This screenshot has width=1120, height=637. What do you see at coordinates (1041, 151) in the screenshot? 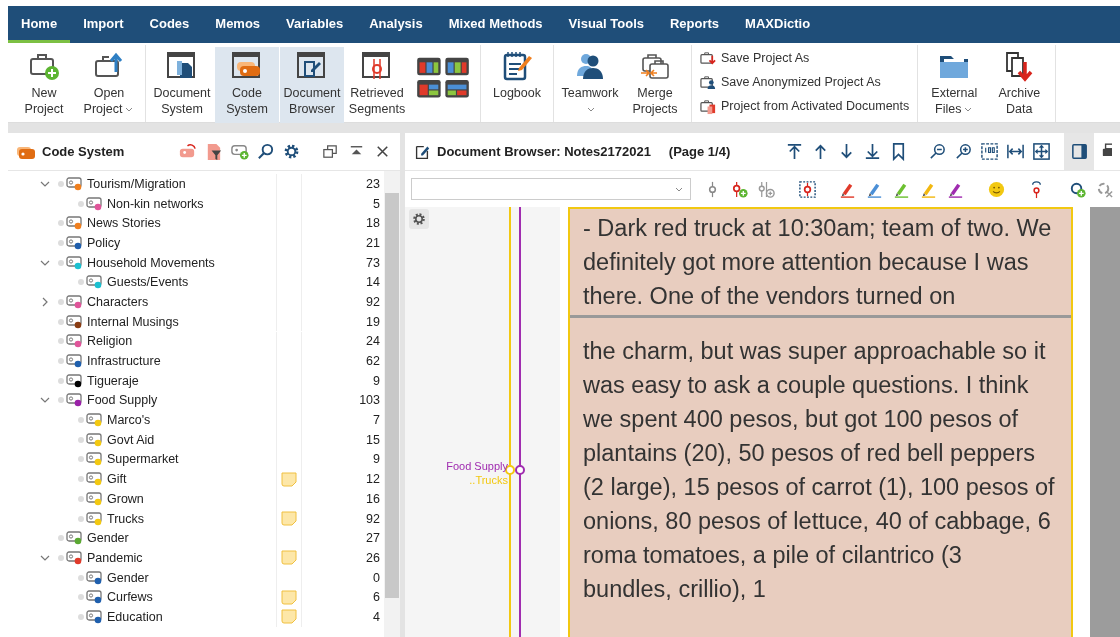
I see `fit-page-icon` at bounding box center [1041, 151].